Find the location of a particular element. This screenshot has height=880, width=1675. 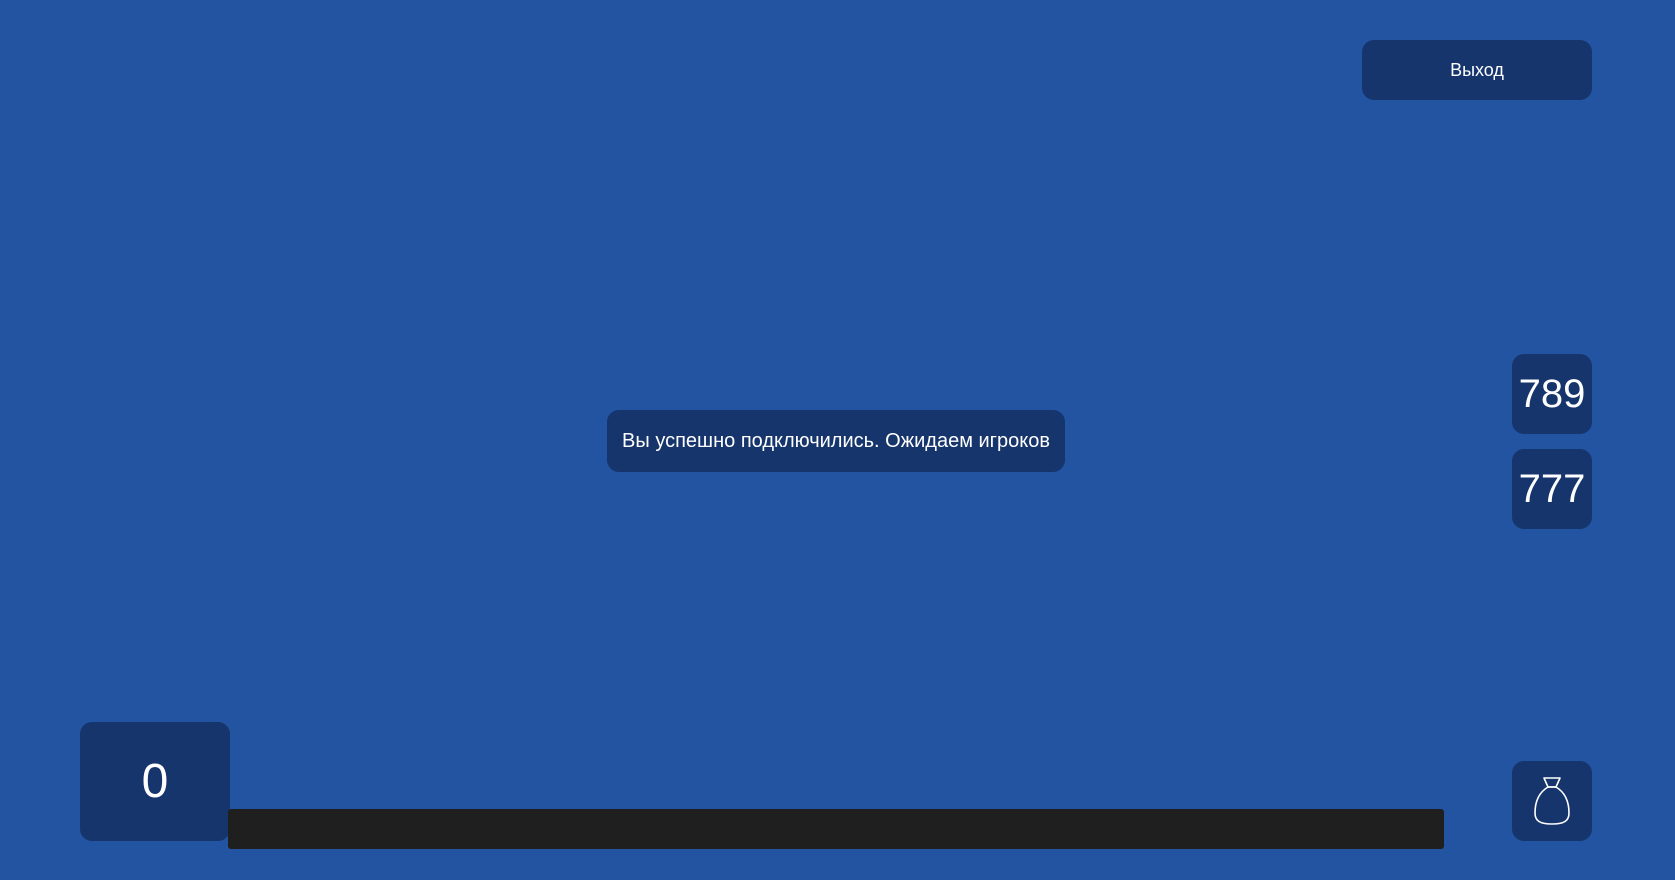

counter-top: 789 is located at coordinates (1552, 394).